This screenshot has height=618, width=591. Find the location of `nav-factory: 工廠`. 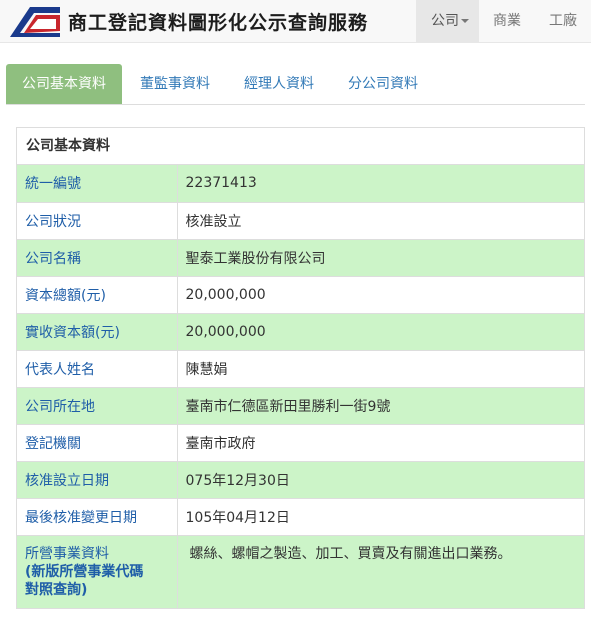

nav-factory: 工廠 is located at coordinates (563, 21).